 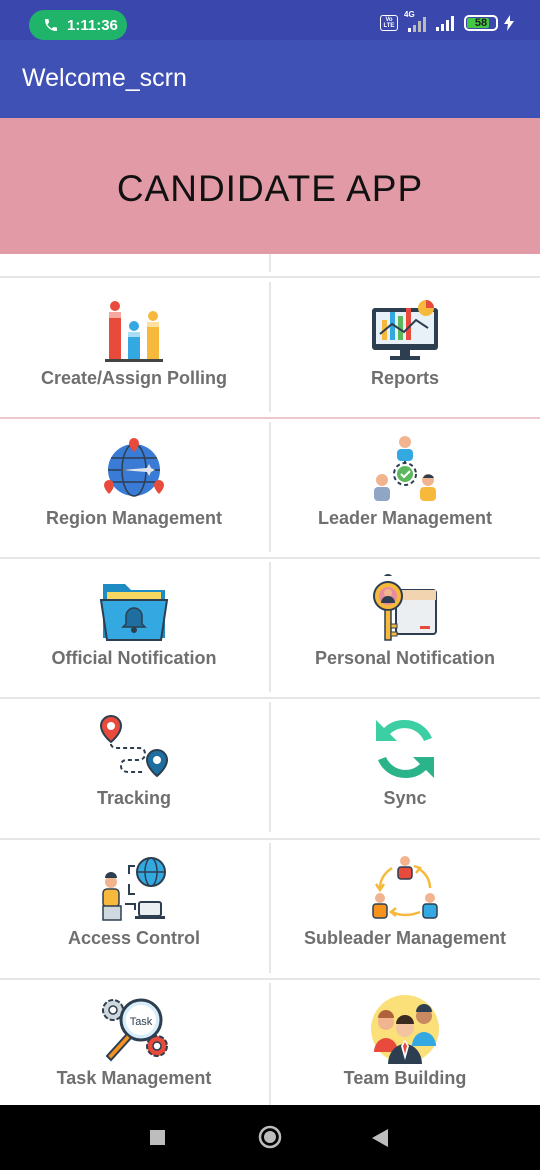 I want to click on route-pins-icon, so click(x=134, y=746).